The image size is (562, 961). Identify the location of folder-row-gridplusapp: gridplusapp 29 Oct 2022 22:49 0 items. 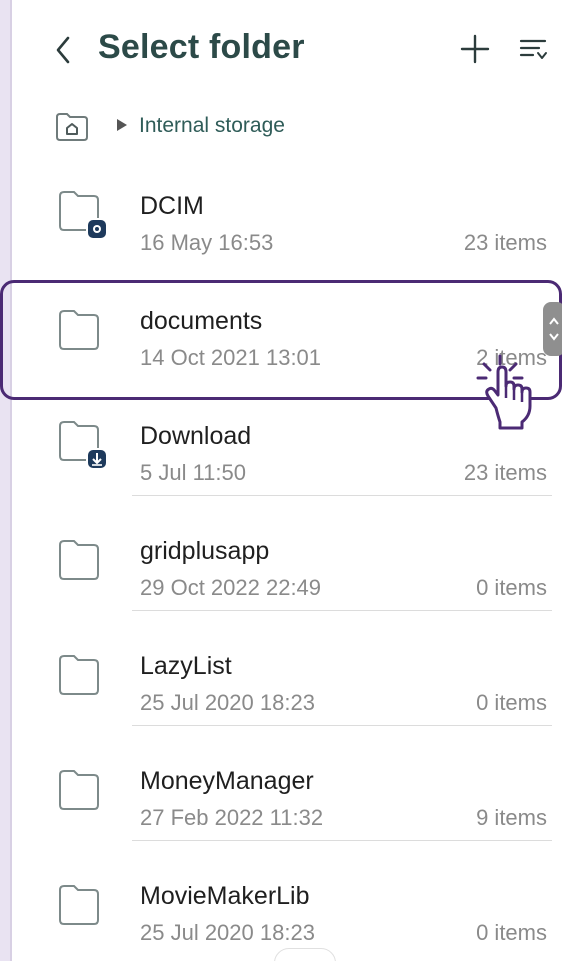
(287, 552).